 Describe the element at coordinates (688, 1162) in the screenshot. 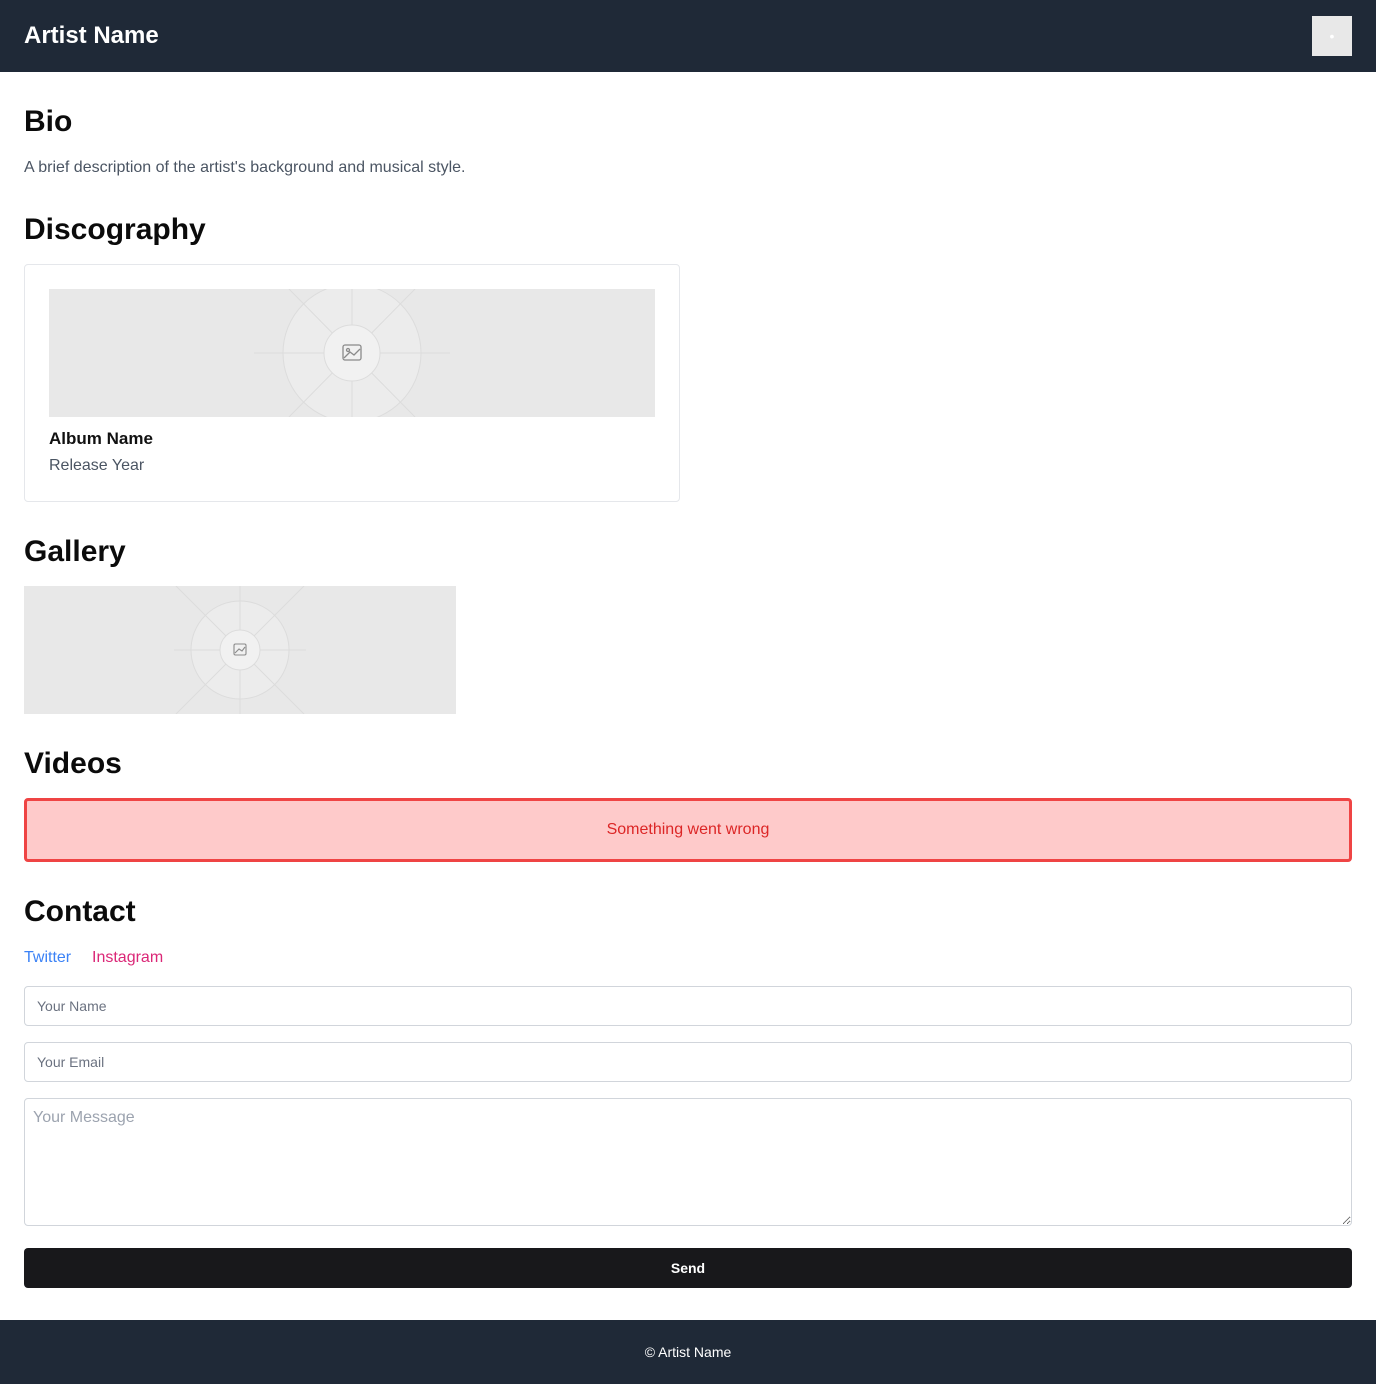

I see `message-textarea` at that location.